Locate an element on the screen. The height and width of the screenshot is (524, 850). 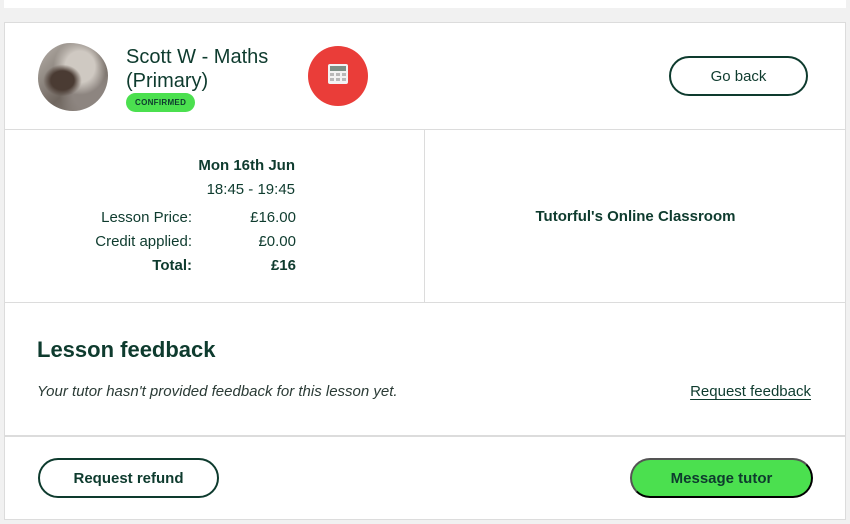
lesson-time: 18:45 - 19:45 is located at coordinates (250, 189).